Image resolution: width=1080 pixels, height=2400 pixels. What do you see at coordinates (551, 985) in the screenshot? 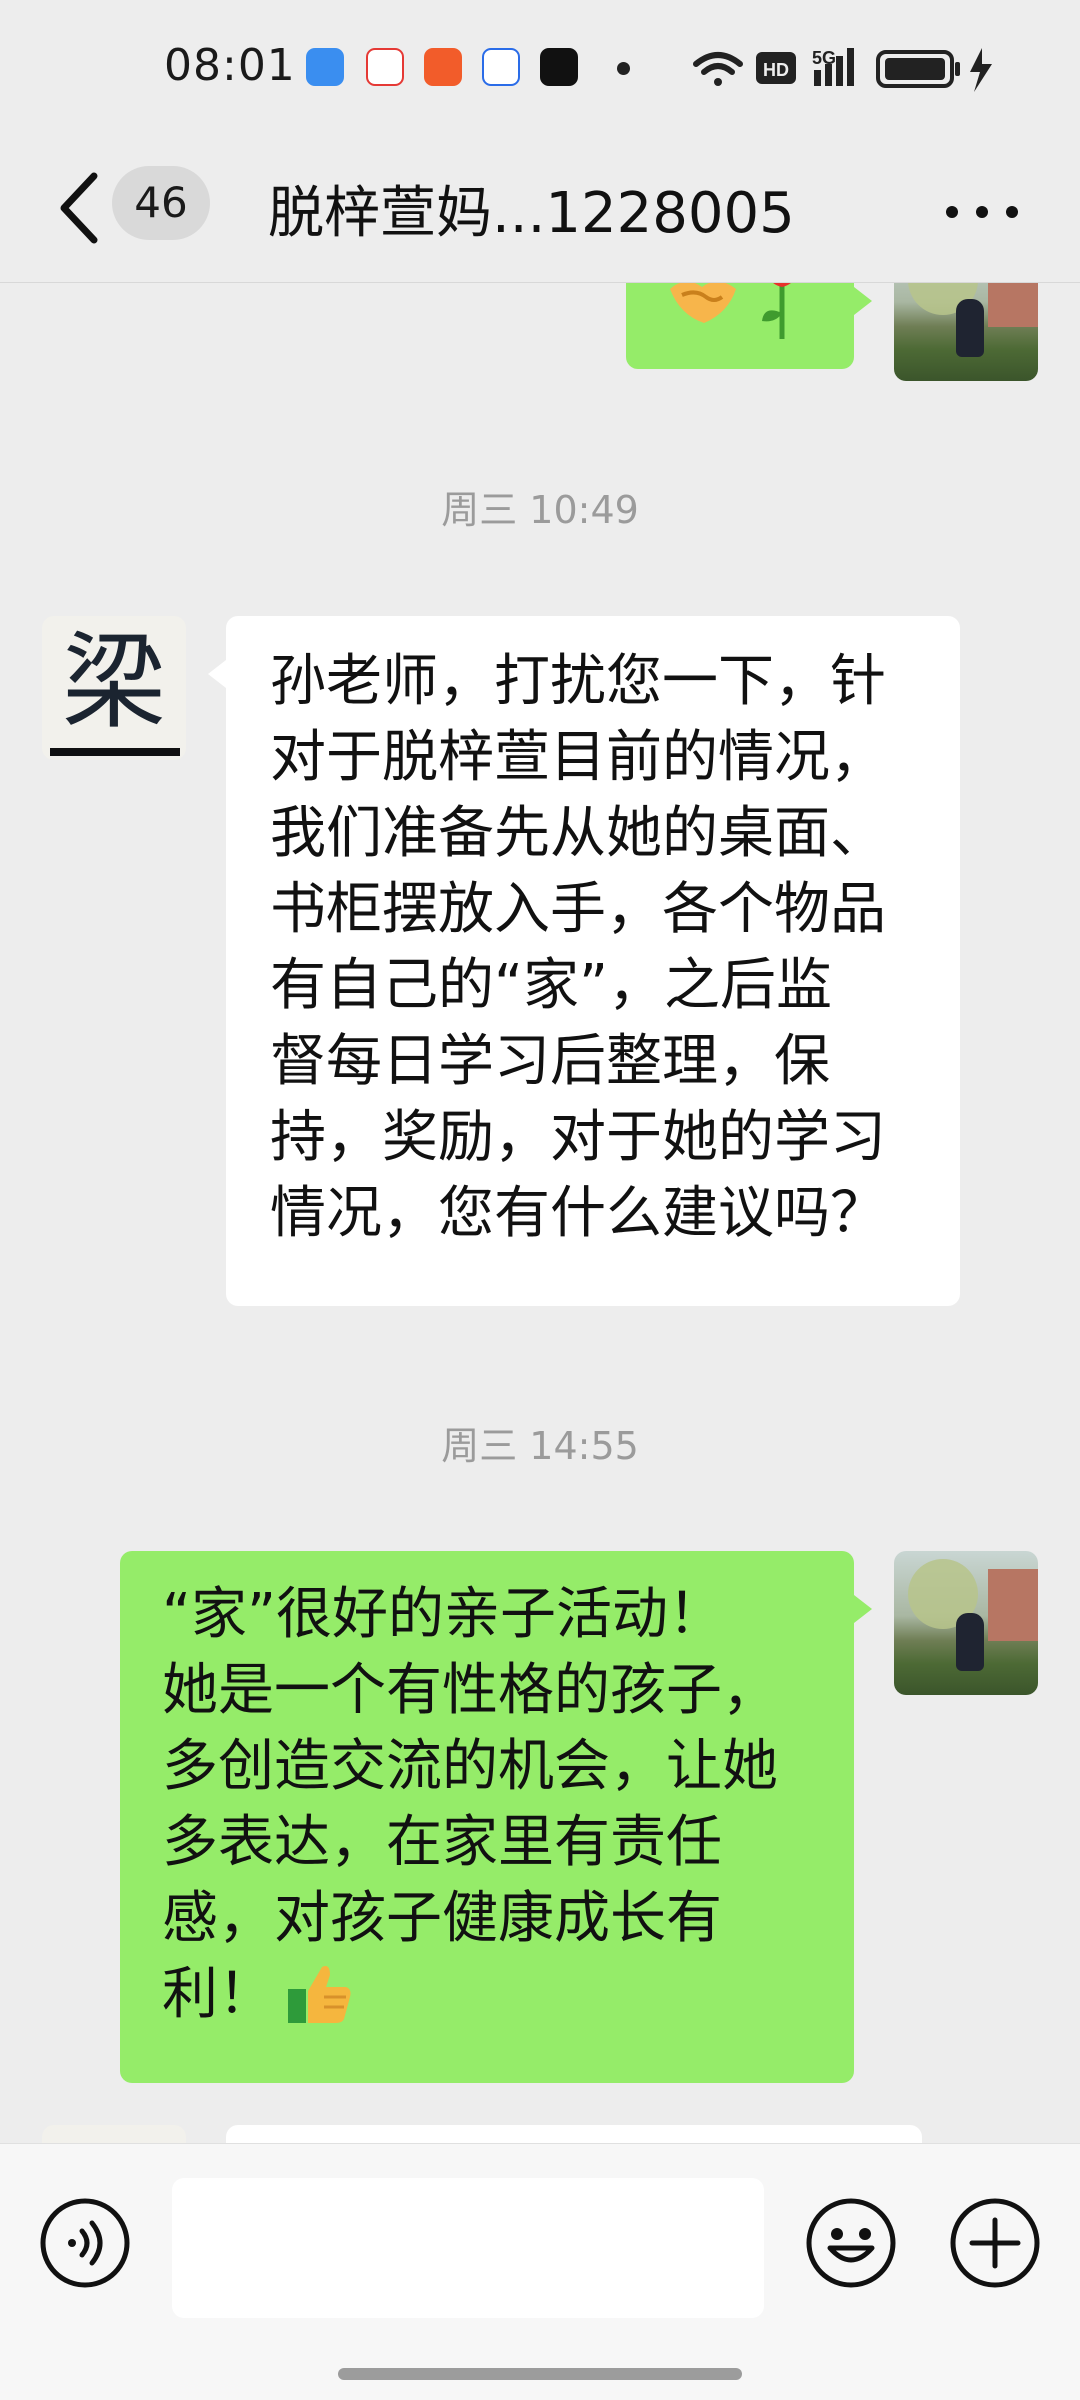
I see `message-line: 有自己的“家”，之后监` at bounding box center [551, 985].